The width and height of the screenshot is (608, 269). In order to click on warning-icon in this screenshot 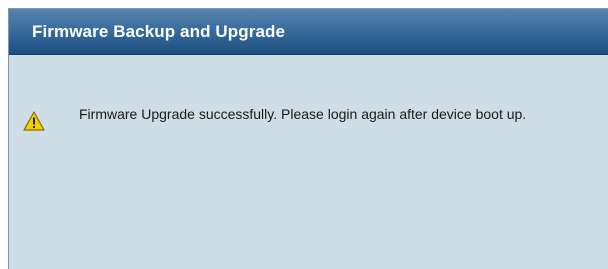, I will do `click(34, 121)`.